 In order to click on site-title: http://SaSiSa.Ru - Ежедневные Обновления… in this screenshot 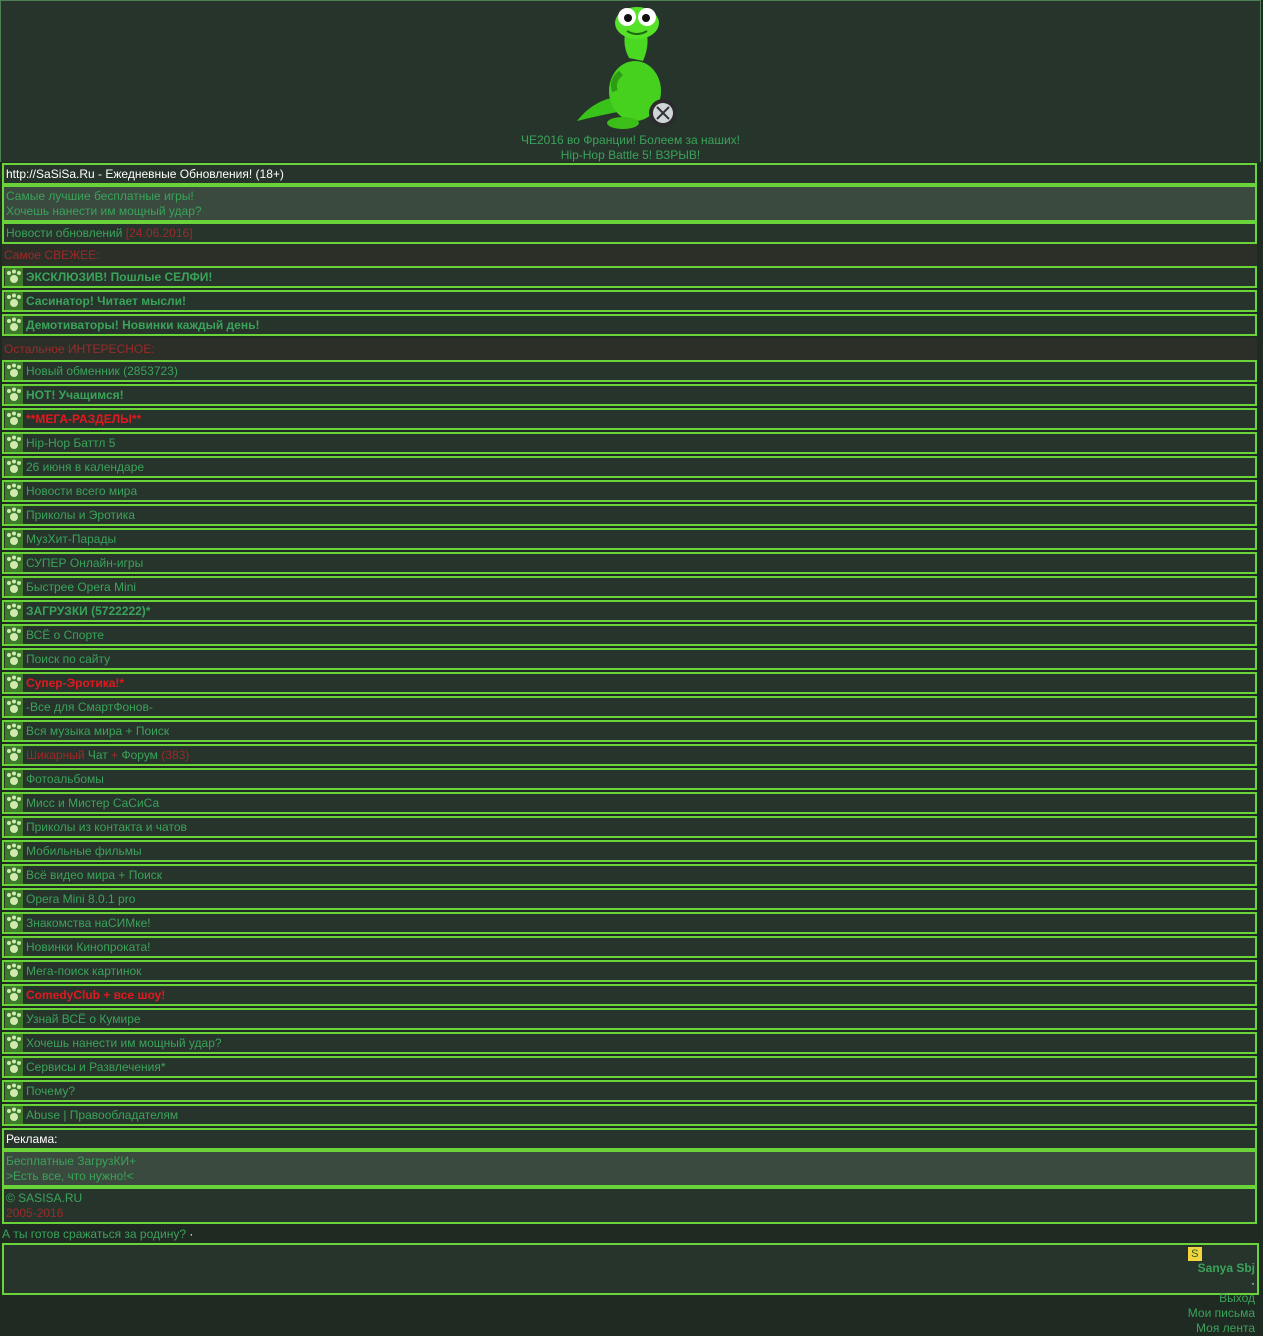, I will do `click(145, 174)`.